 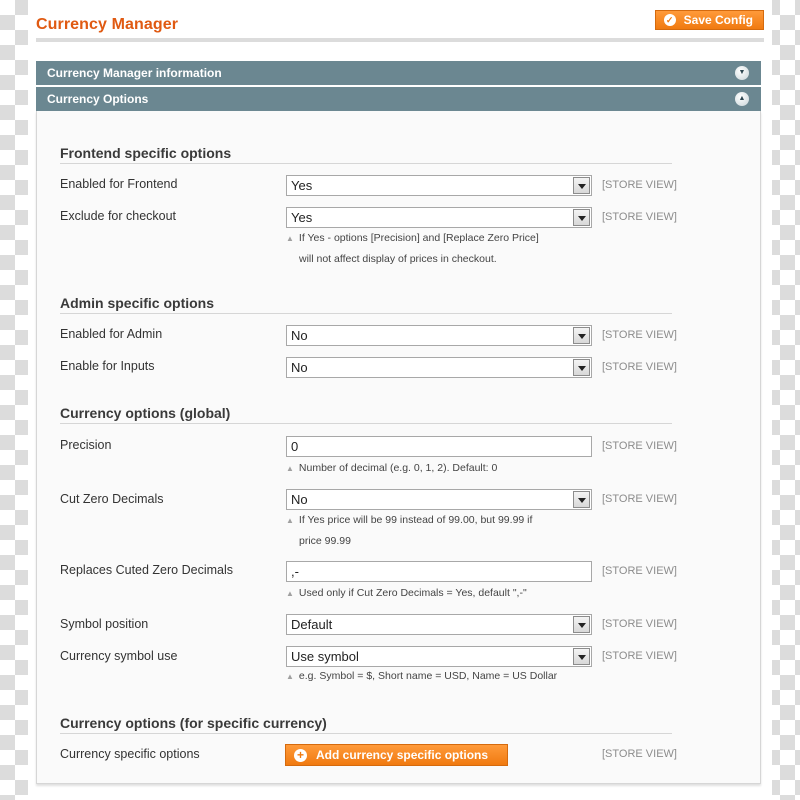 I want to click on select-value: Default, so click(x=312, y=624).